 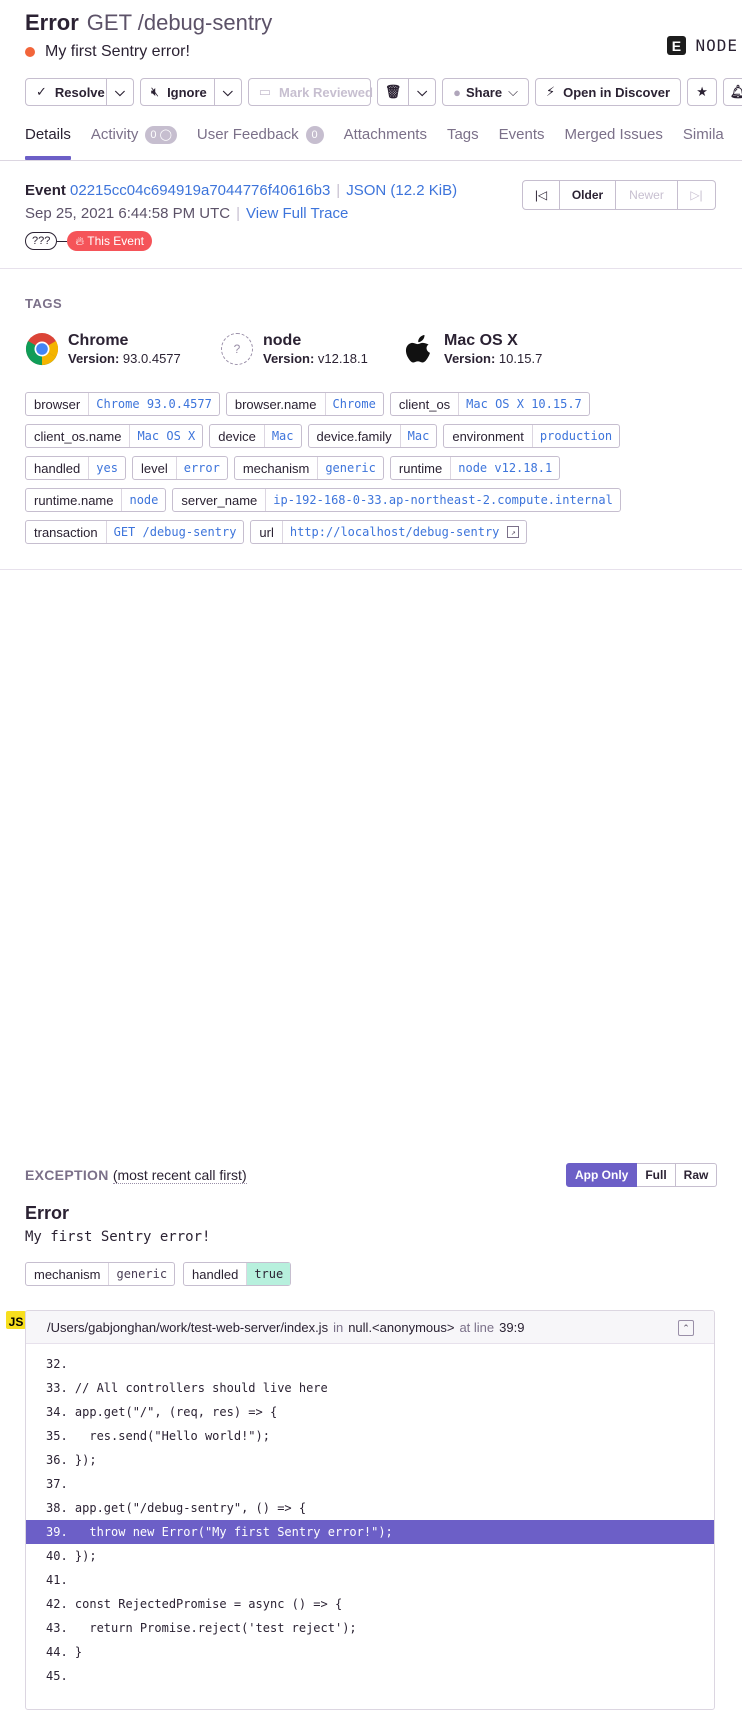 I want to click on check-icon: ✓, so click(x=41, y=91).